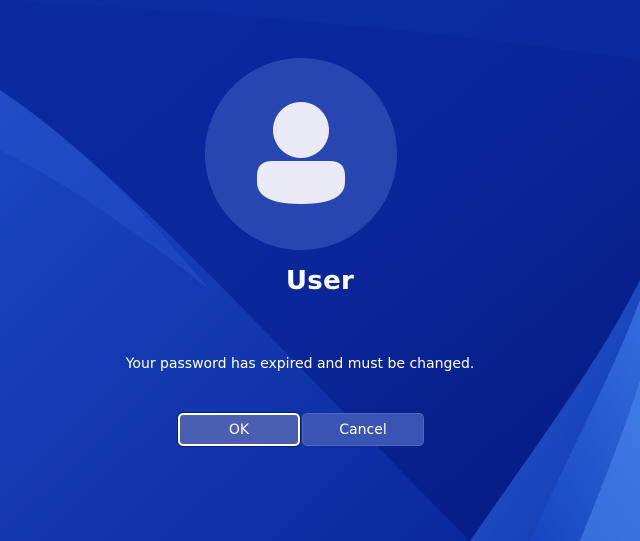 The width and height of the screenshot is (640, 541). Describe the element at coordinates (320, 281) in the screenshot. I see `username-label: User` at that location.